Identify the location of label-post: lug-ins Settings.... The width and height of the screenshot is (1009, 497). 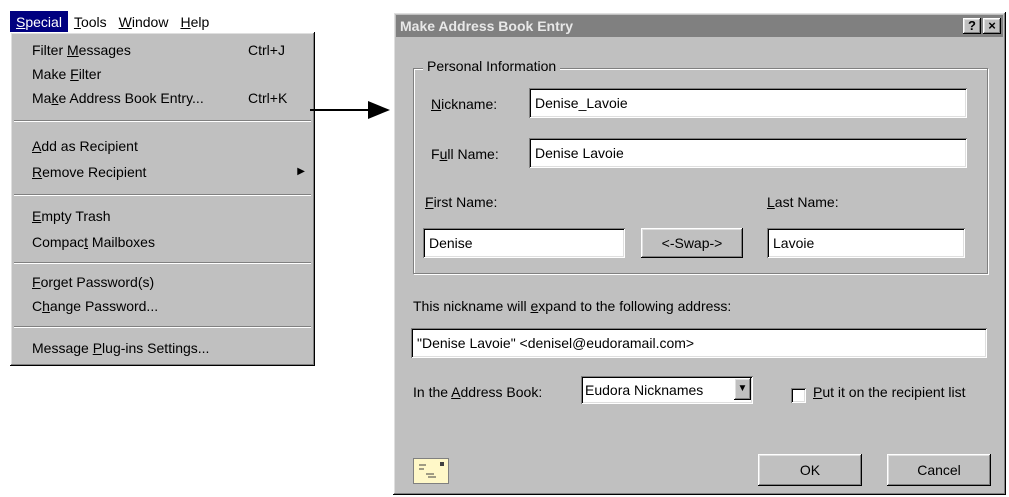
(156, 348).